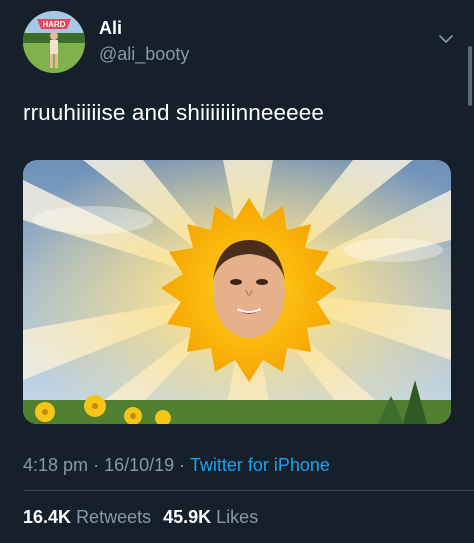 This screenshot has width=474, height=543. What do you see at coordinates (53, 24) in the screenshot?
I see `avatar-badge-text: HARD` at bounding box center [53, 24].